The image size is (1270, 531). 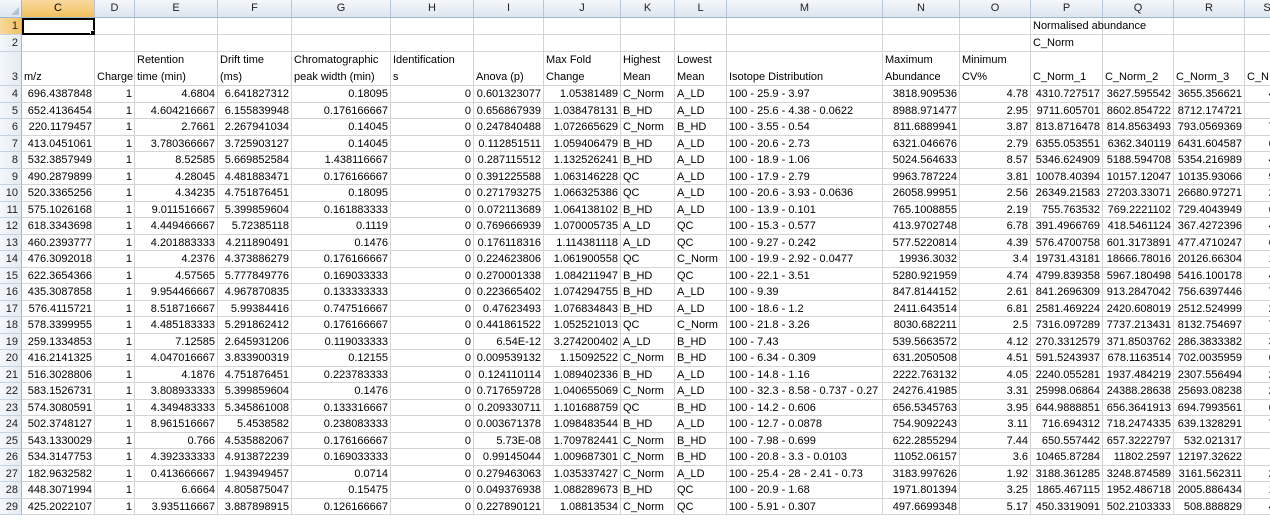 I want to click on cell-F24: 5.4538582, so click(x=255, y=424).